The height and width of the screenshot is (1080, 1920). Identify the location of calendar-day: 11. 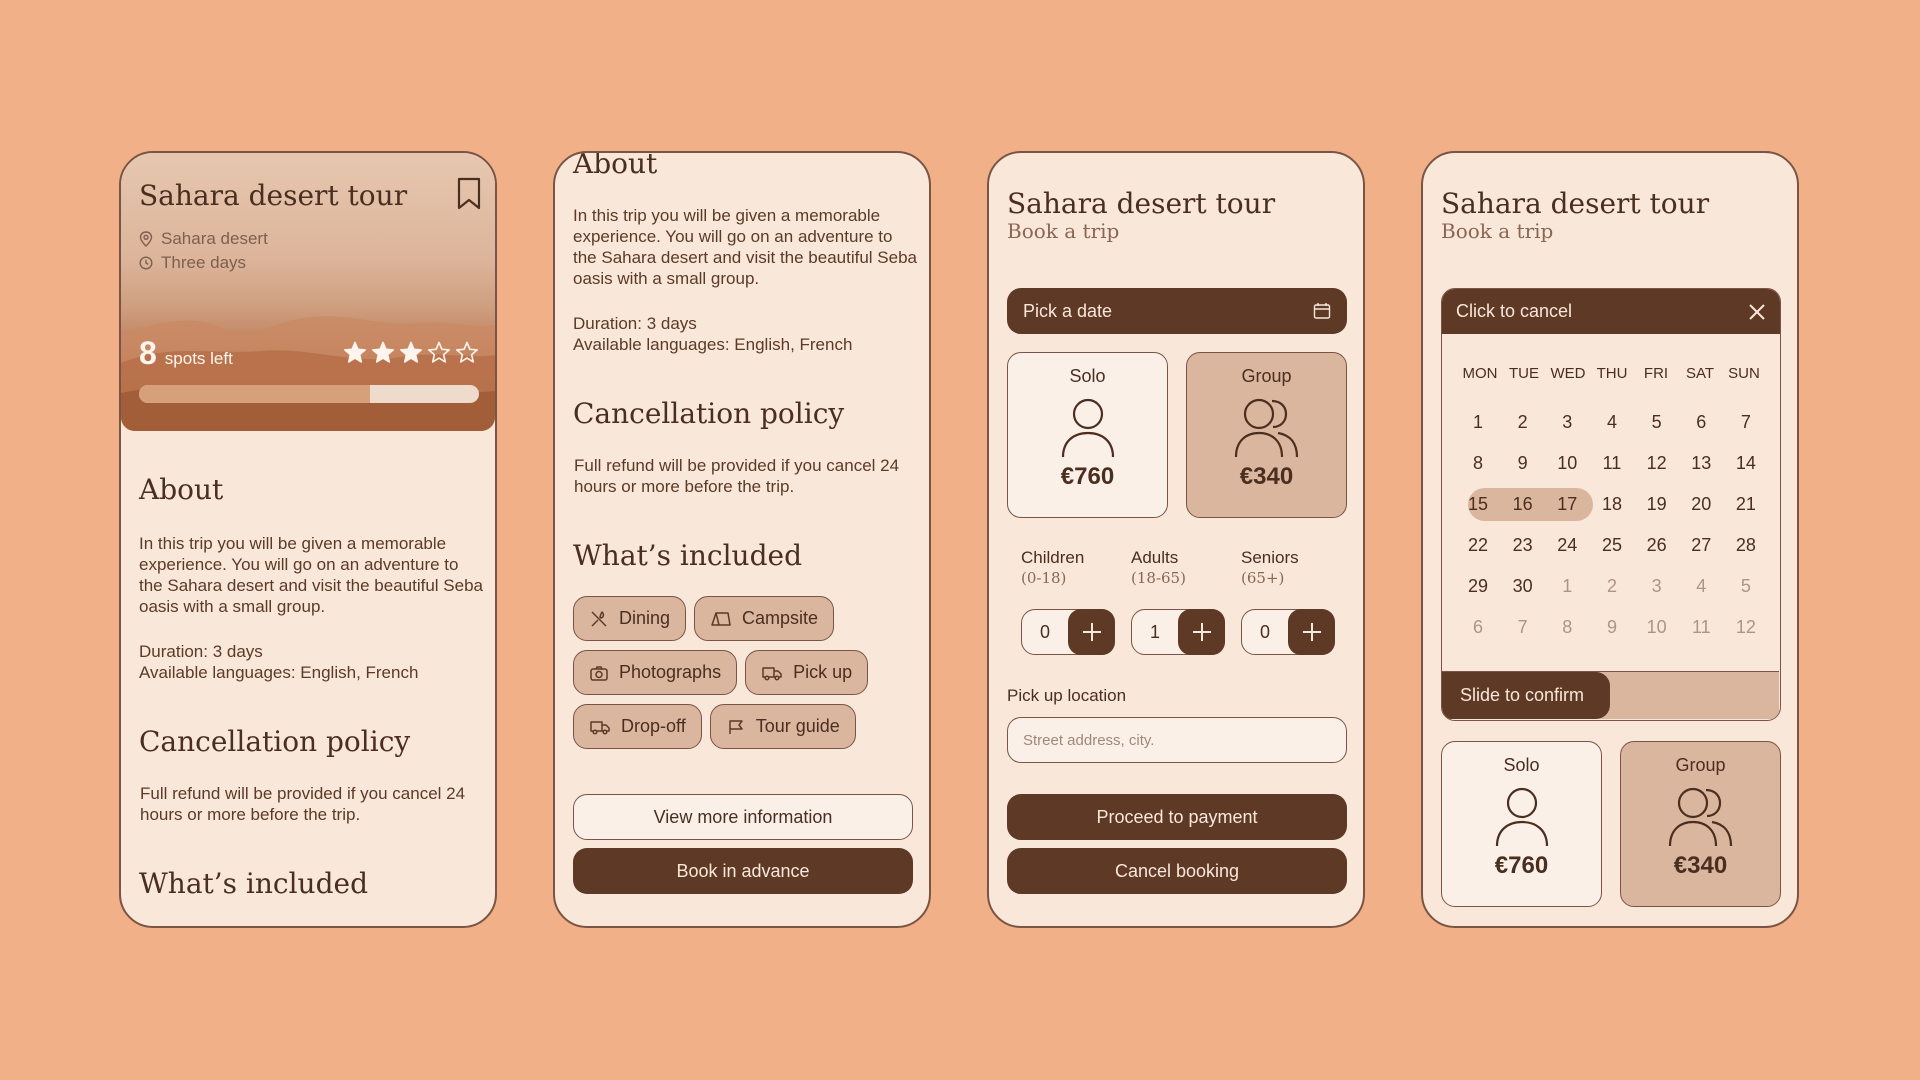
(1612, 463).